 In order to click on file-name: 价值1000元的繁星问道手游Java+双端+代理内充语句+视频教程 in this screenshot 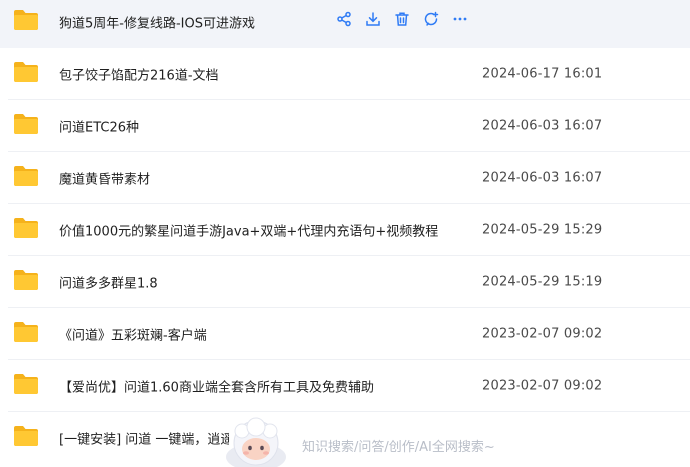, I will do `click(248, 230)`.